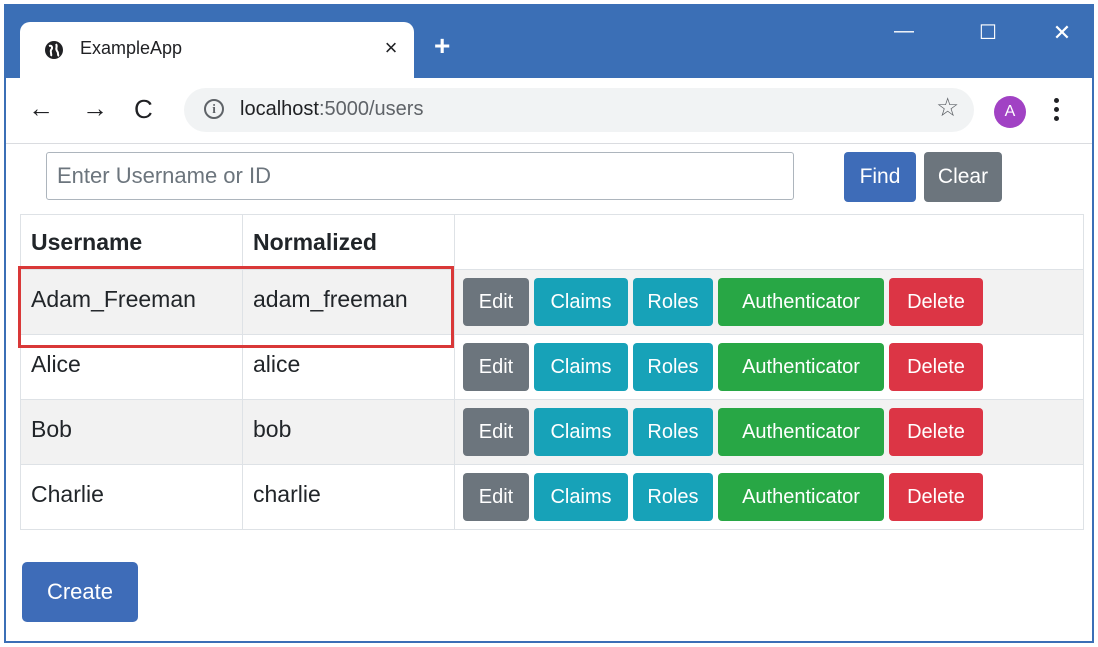 The height and width of the screenshot is (647, 1098). I want to click on forward-icon: →, so click(95, 108).